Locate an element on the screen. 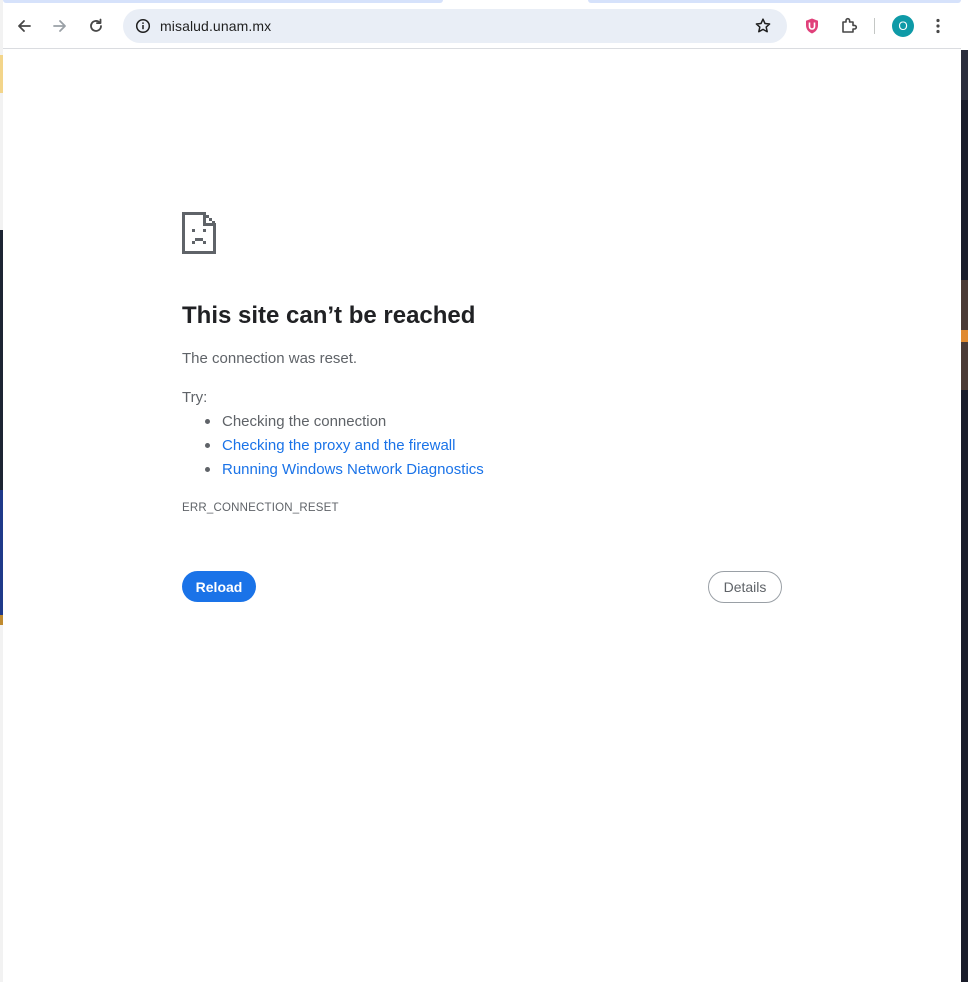 This screenshot has height=982, width=968. back-button is located at coordinates (24, 26).